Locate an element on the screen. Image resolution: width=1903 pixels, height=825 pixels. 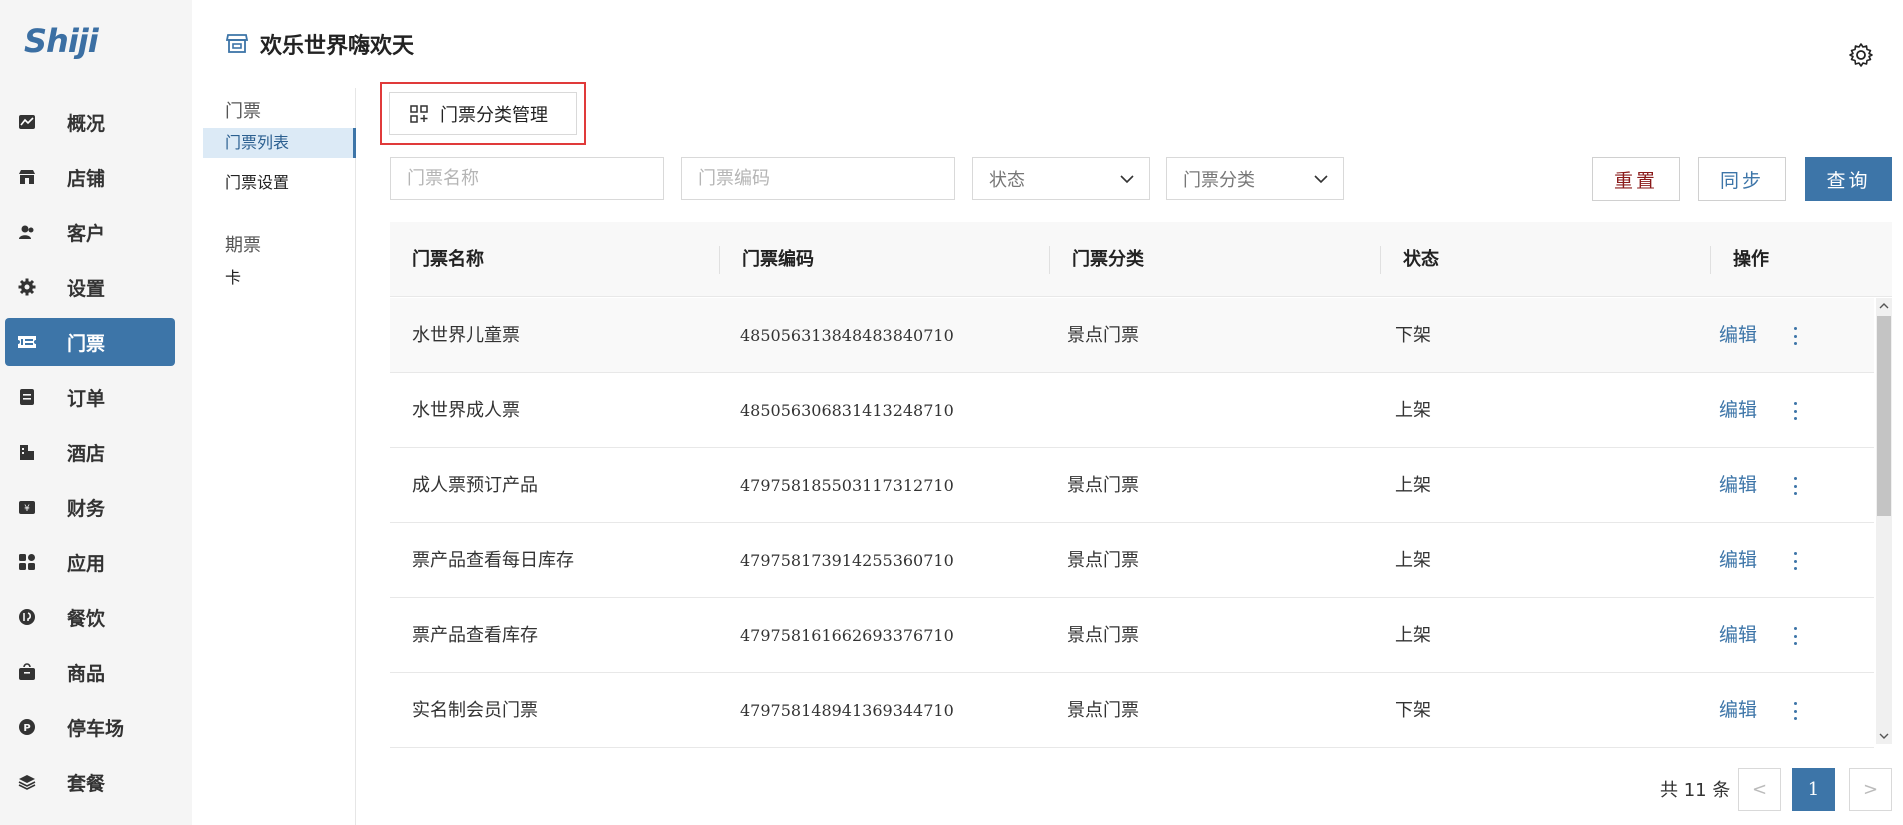
nav-item-label: 设置 is located at coordinates (86, 288).